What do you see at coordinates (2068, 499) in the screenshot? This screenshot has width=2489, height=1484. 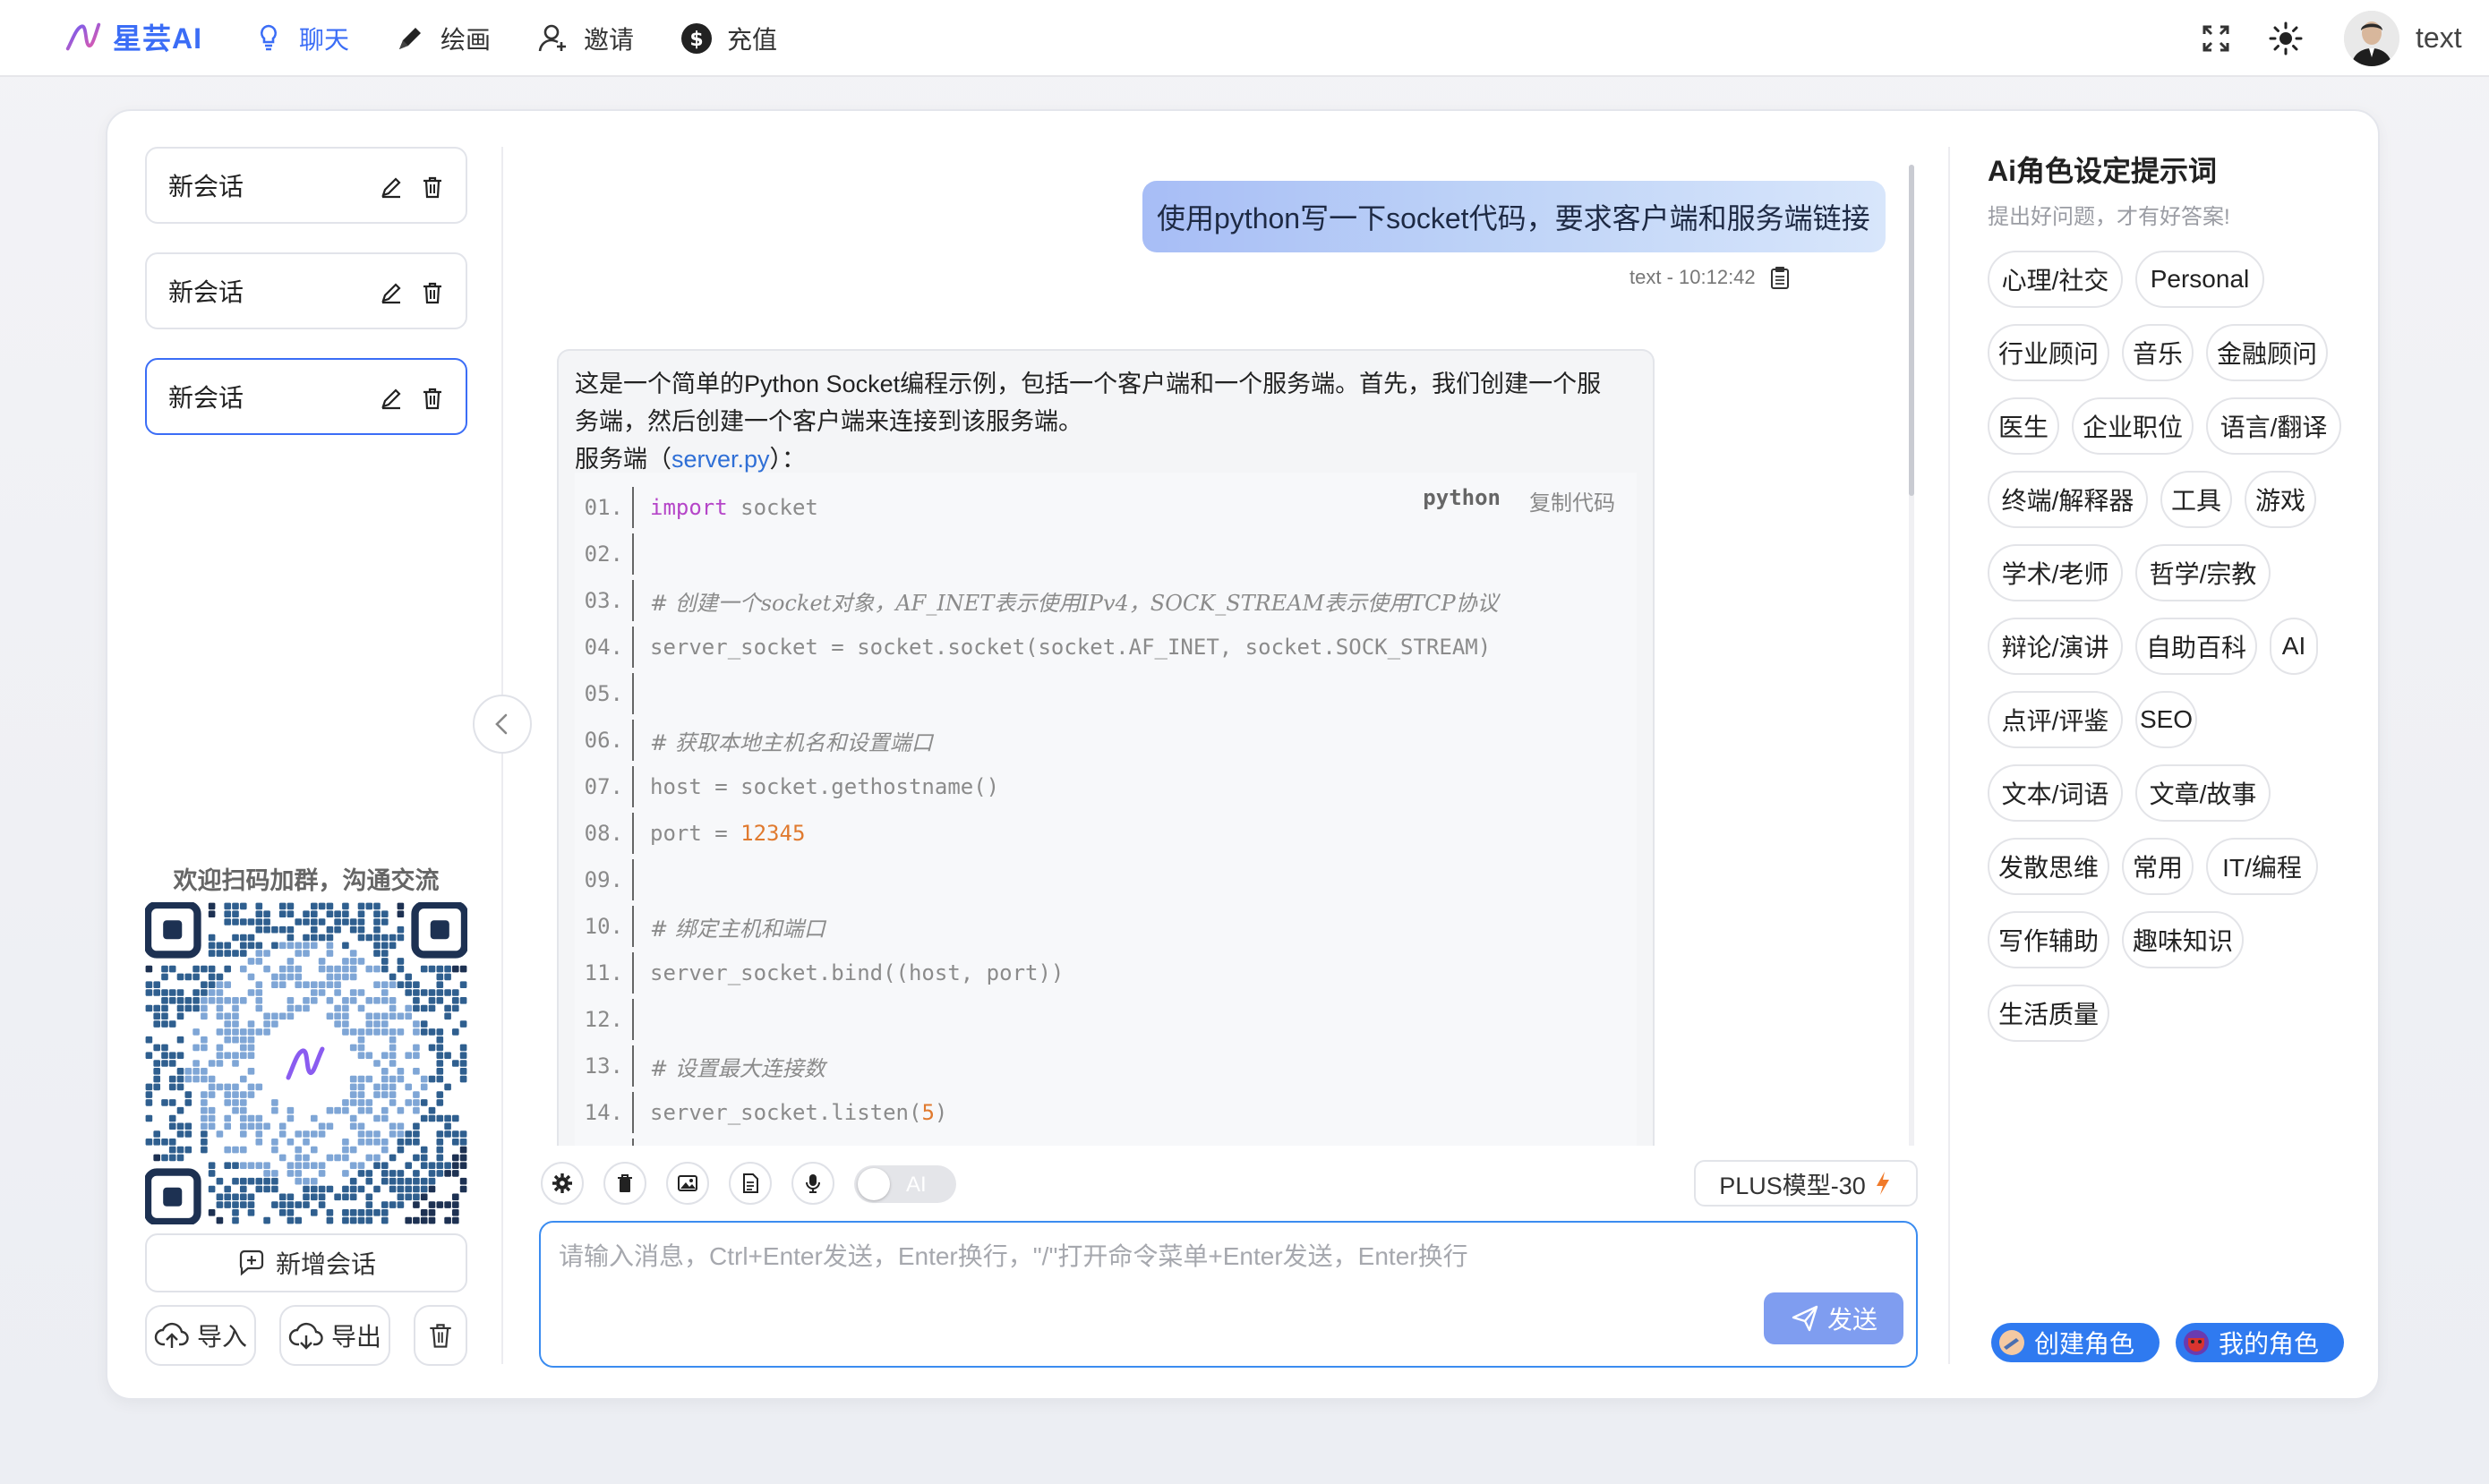 I see `role-tag: 终端/解释器` at bounding box center [2068, 499].